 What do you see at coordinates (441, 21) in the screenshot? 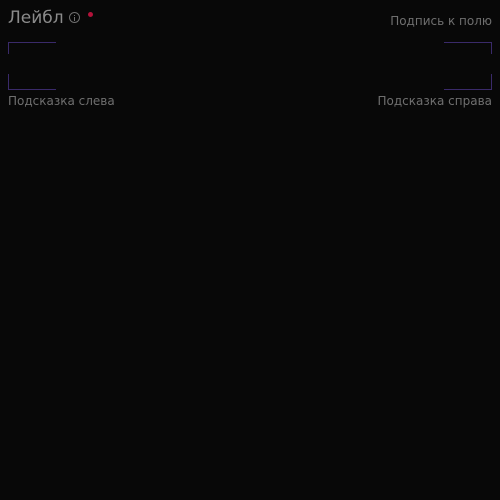
I see `field-caption: Подпись к полю` at bounding box center [441, 21].